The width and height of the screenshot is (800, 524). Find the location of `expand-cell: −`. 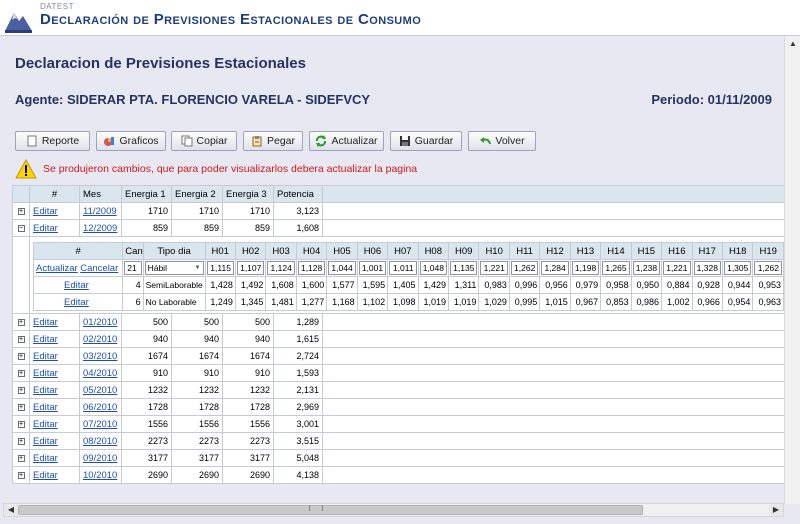

expand-cell: − is located at coordinates (21, 228).